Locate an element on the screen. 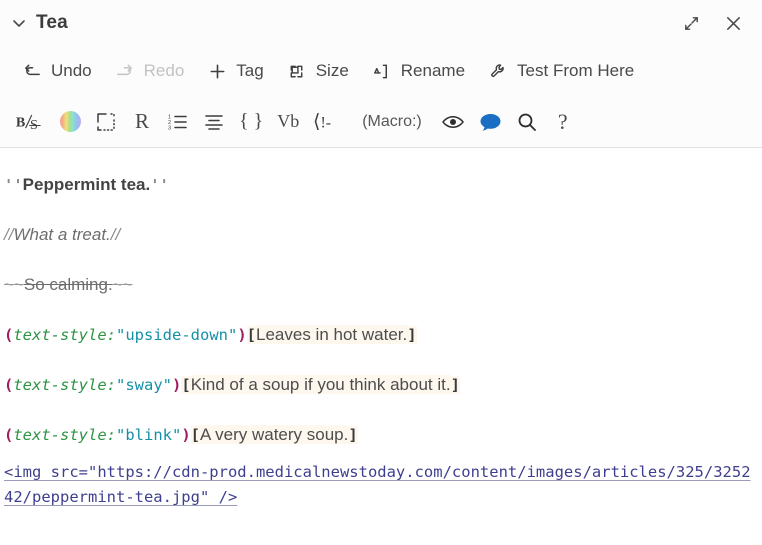  formatting-toolbar: B S R 1 2 3 {} Vb ⟨ !- (Macro:) ? is located at coordinates (381, 122).